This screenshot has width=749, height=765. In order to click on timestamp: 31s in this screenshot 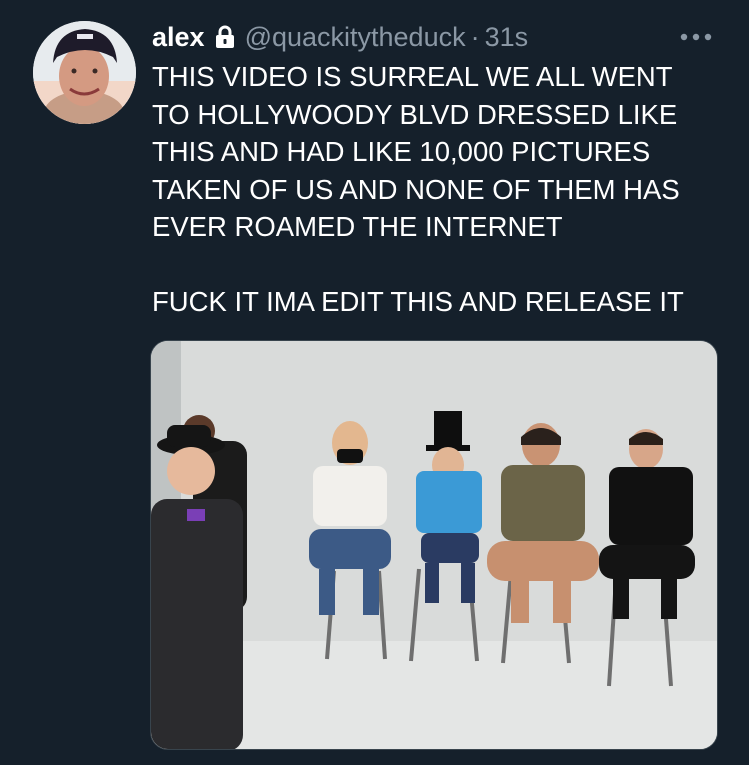, I will do `click(507, 37)`.